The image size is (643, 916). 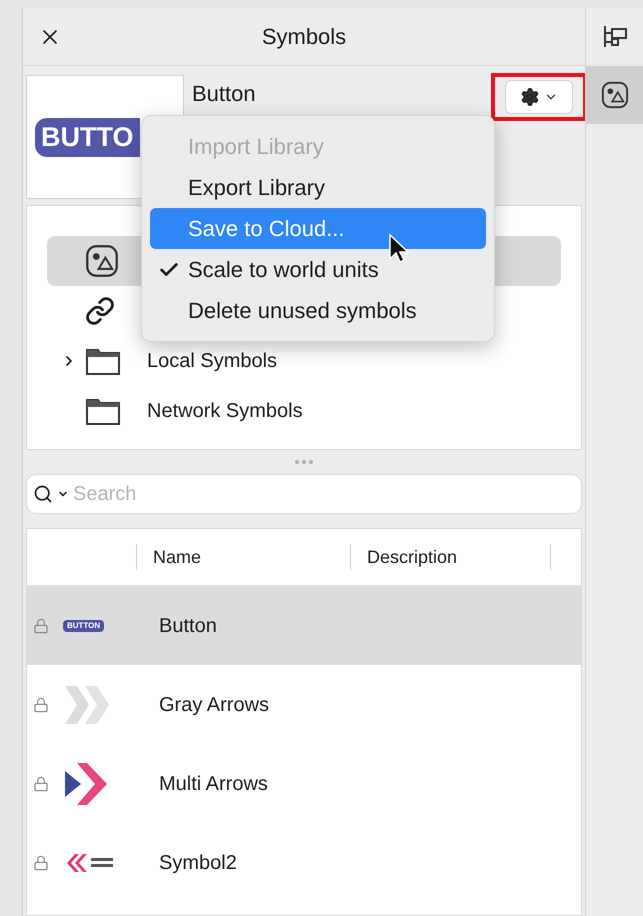 I want to click on panel-title: Symbols, so click(x=304, y=37).